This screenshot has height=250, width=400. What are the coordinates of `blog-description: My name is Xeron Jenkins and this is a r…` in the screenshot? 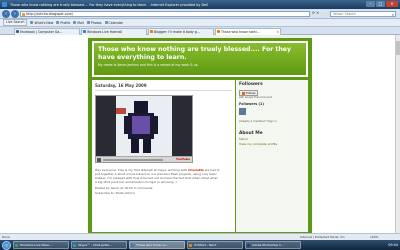 It's located at (148, 65).